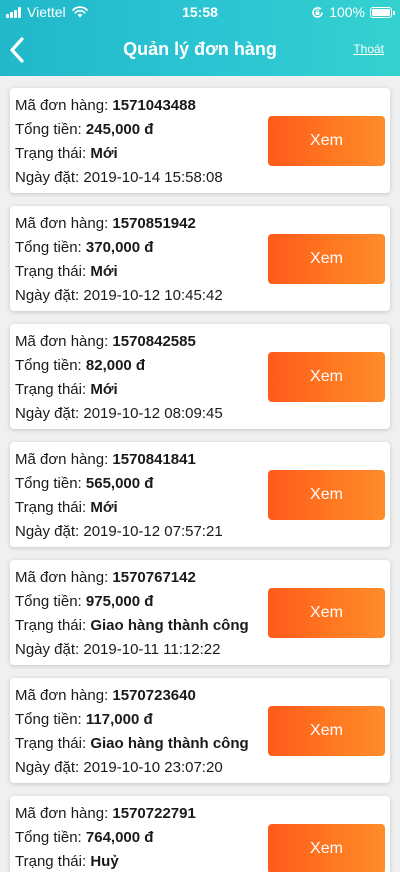 This screenshot has width=400, height=872. Describe the element at coordinates (382, 12) in the screenshot. I see `battery-icon` at that location.